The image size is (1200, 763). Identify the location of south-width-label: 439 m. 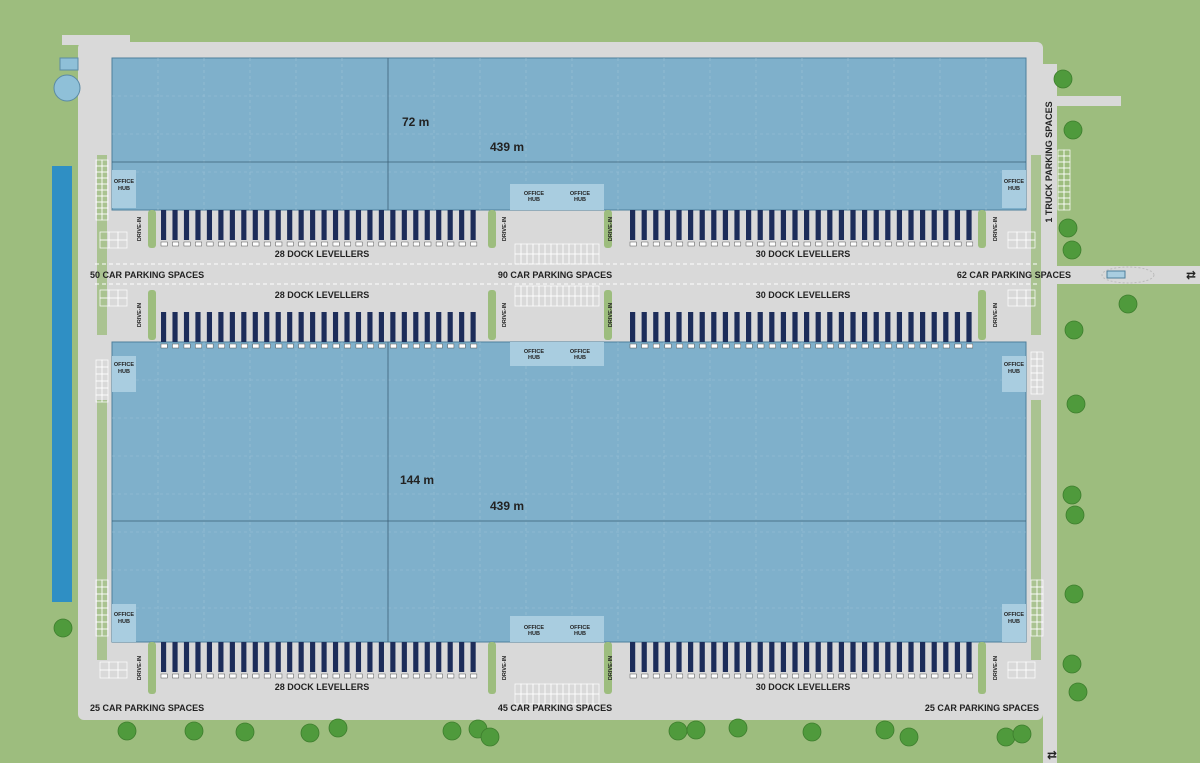
(507, 506).